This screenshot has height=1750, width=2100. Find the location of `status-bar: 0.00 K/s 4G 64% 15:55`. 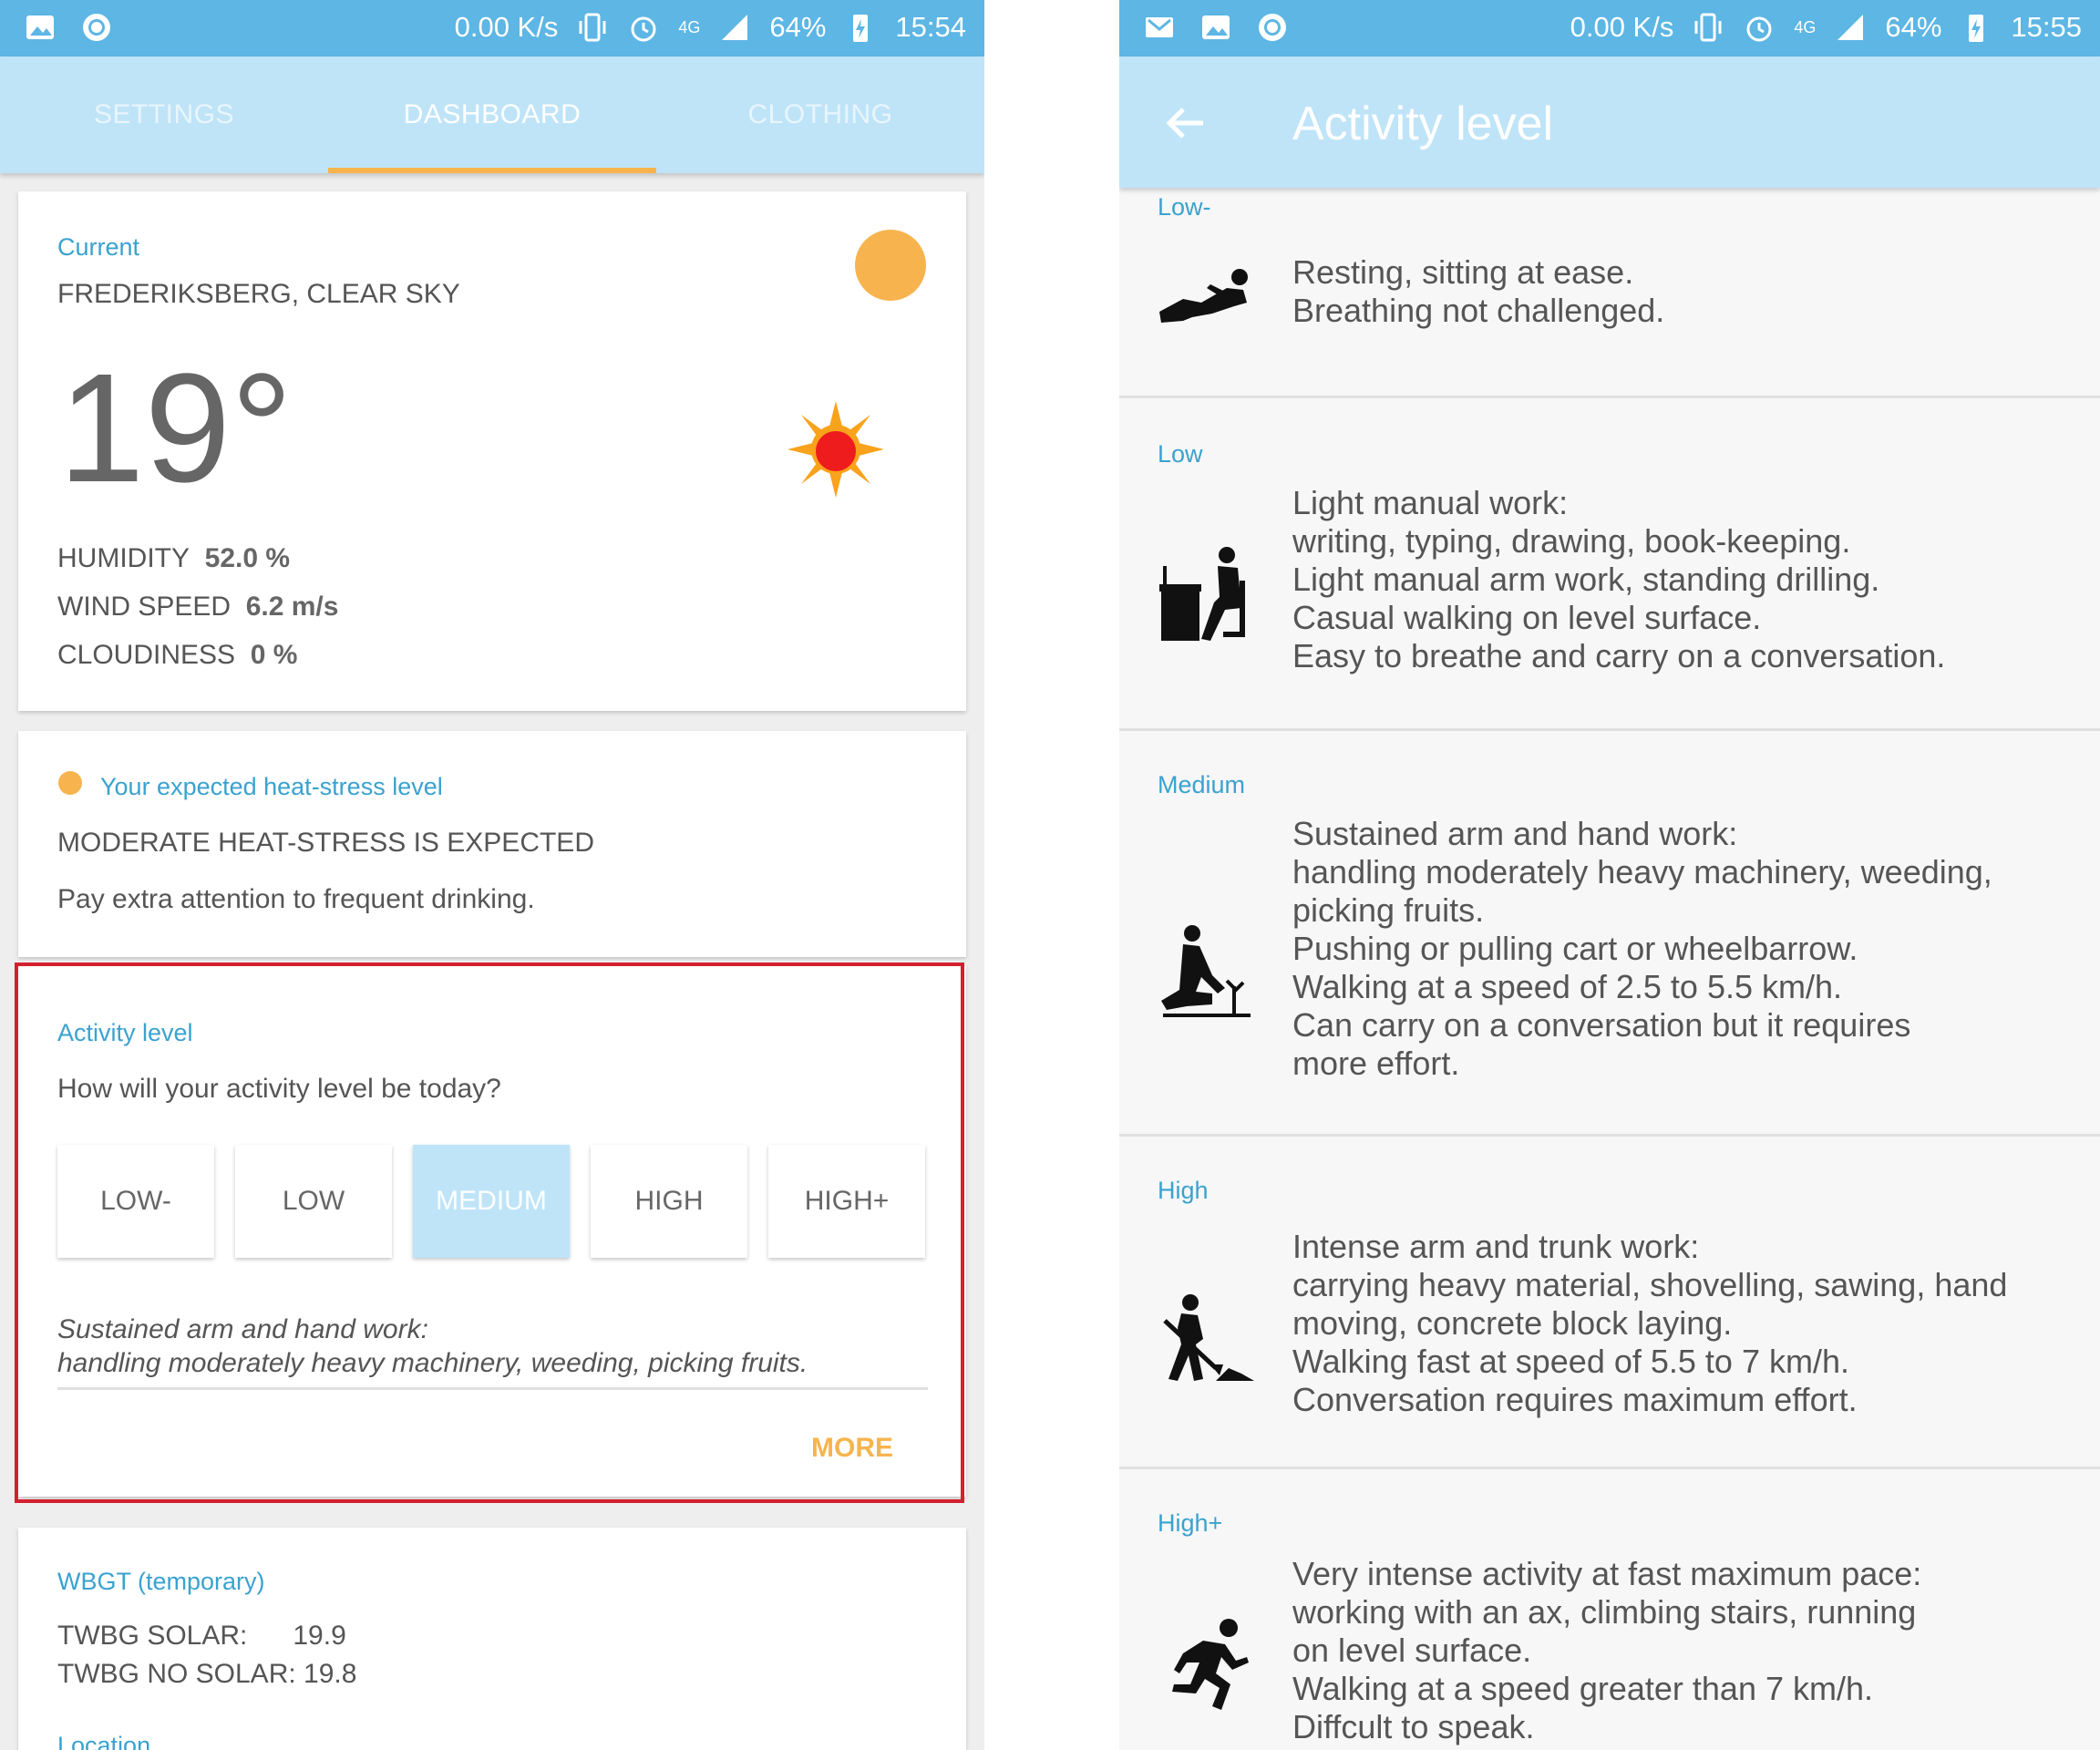

status-bar: 0.00 K/s 4G 64% 15:55 is located at coordinates (1610, 29).